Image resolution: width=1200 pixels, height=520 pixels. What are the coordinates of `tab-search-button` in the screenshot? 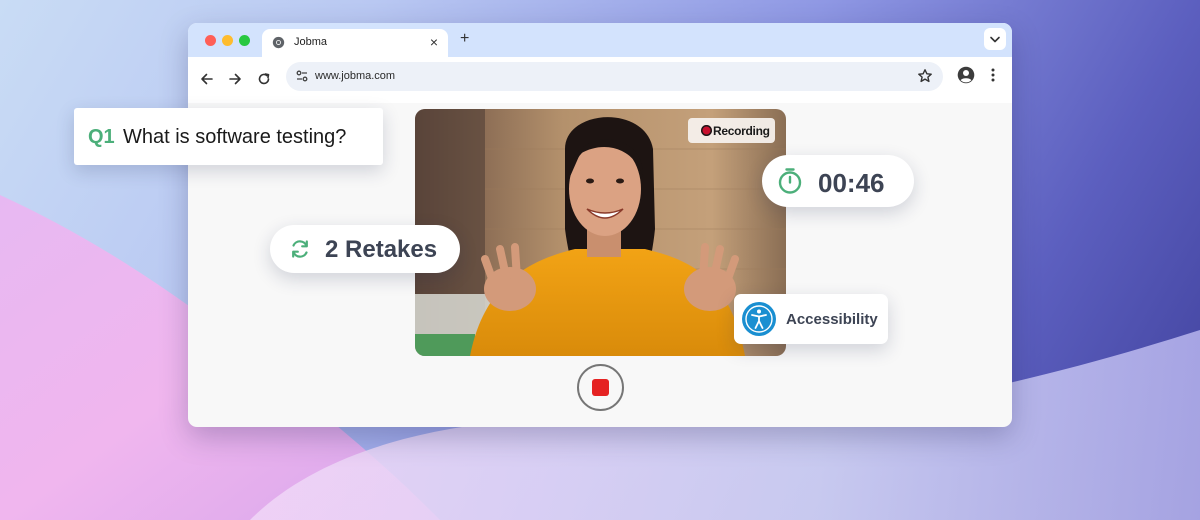 It's located at (995, 39).